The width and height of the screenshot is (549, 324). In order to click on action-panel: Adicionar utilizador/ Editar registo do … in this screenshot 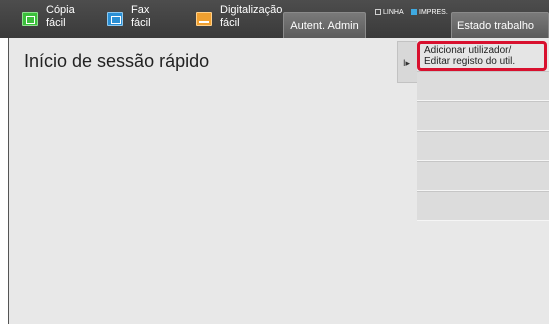, I will do `click(483, 131)`.